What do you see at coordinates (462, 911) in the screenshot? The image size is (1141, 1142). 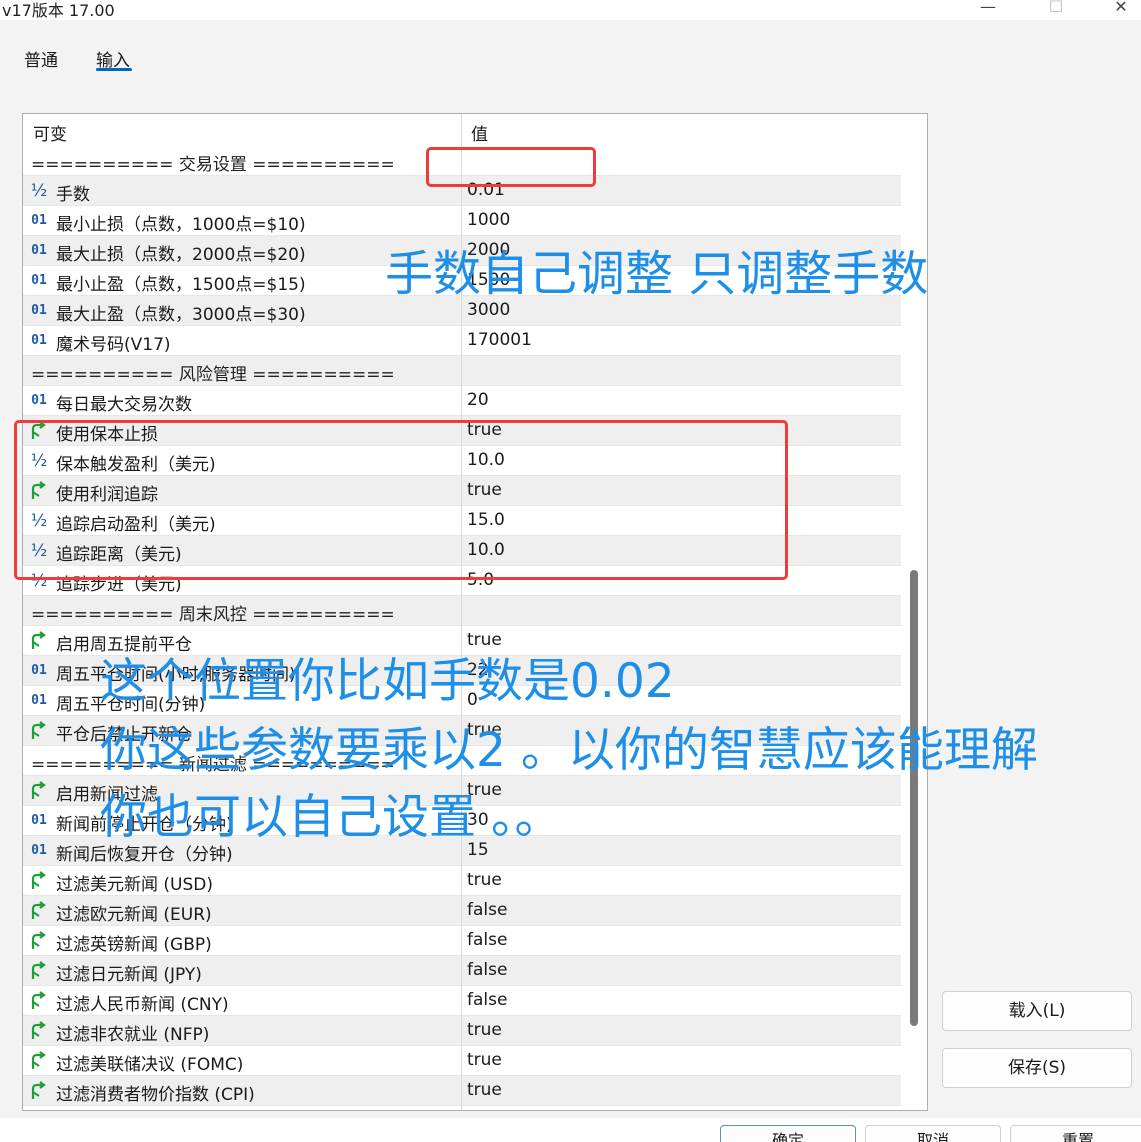 I see `grid-row: 过滤欧元新闻 (EUR) false` at bounding box center [462, 911].